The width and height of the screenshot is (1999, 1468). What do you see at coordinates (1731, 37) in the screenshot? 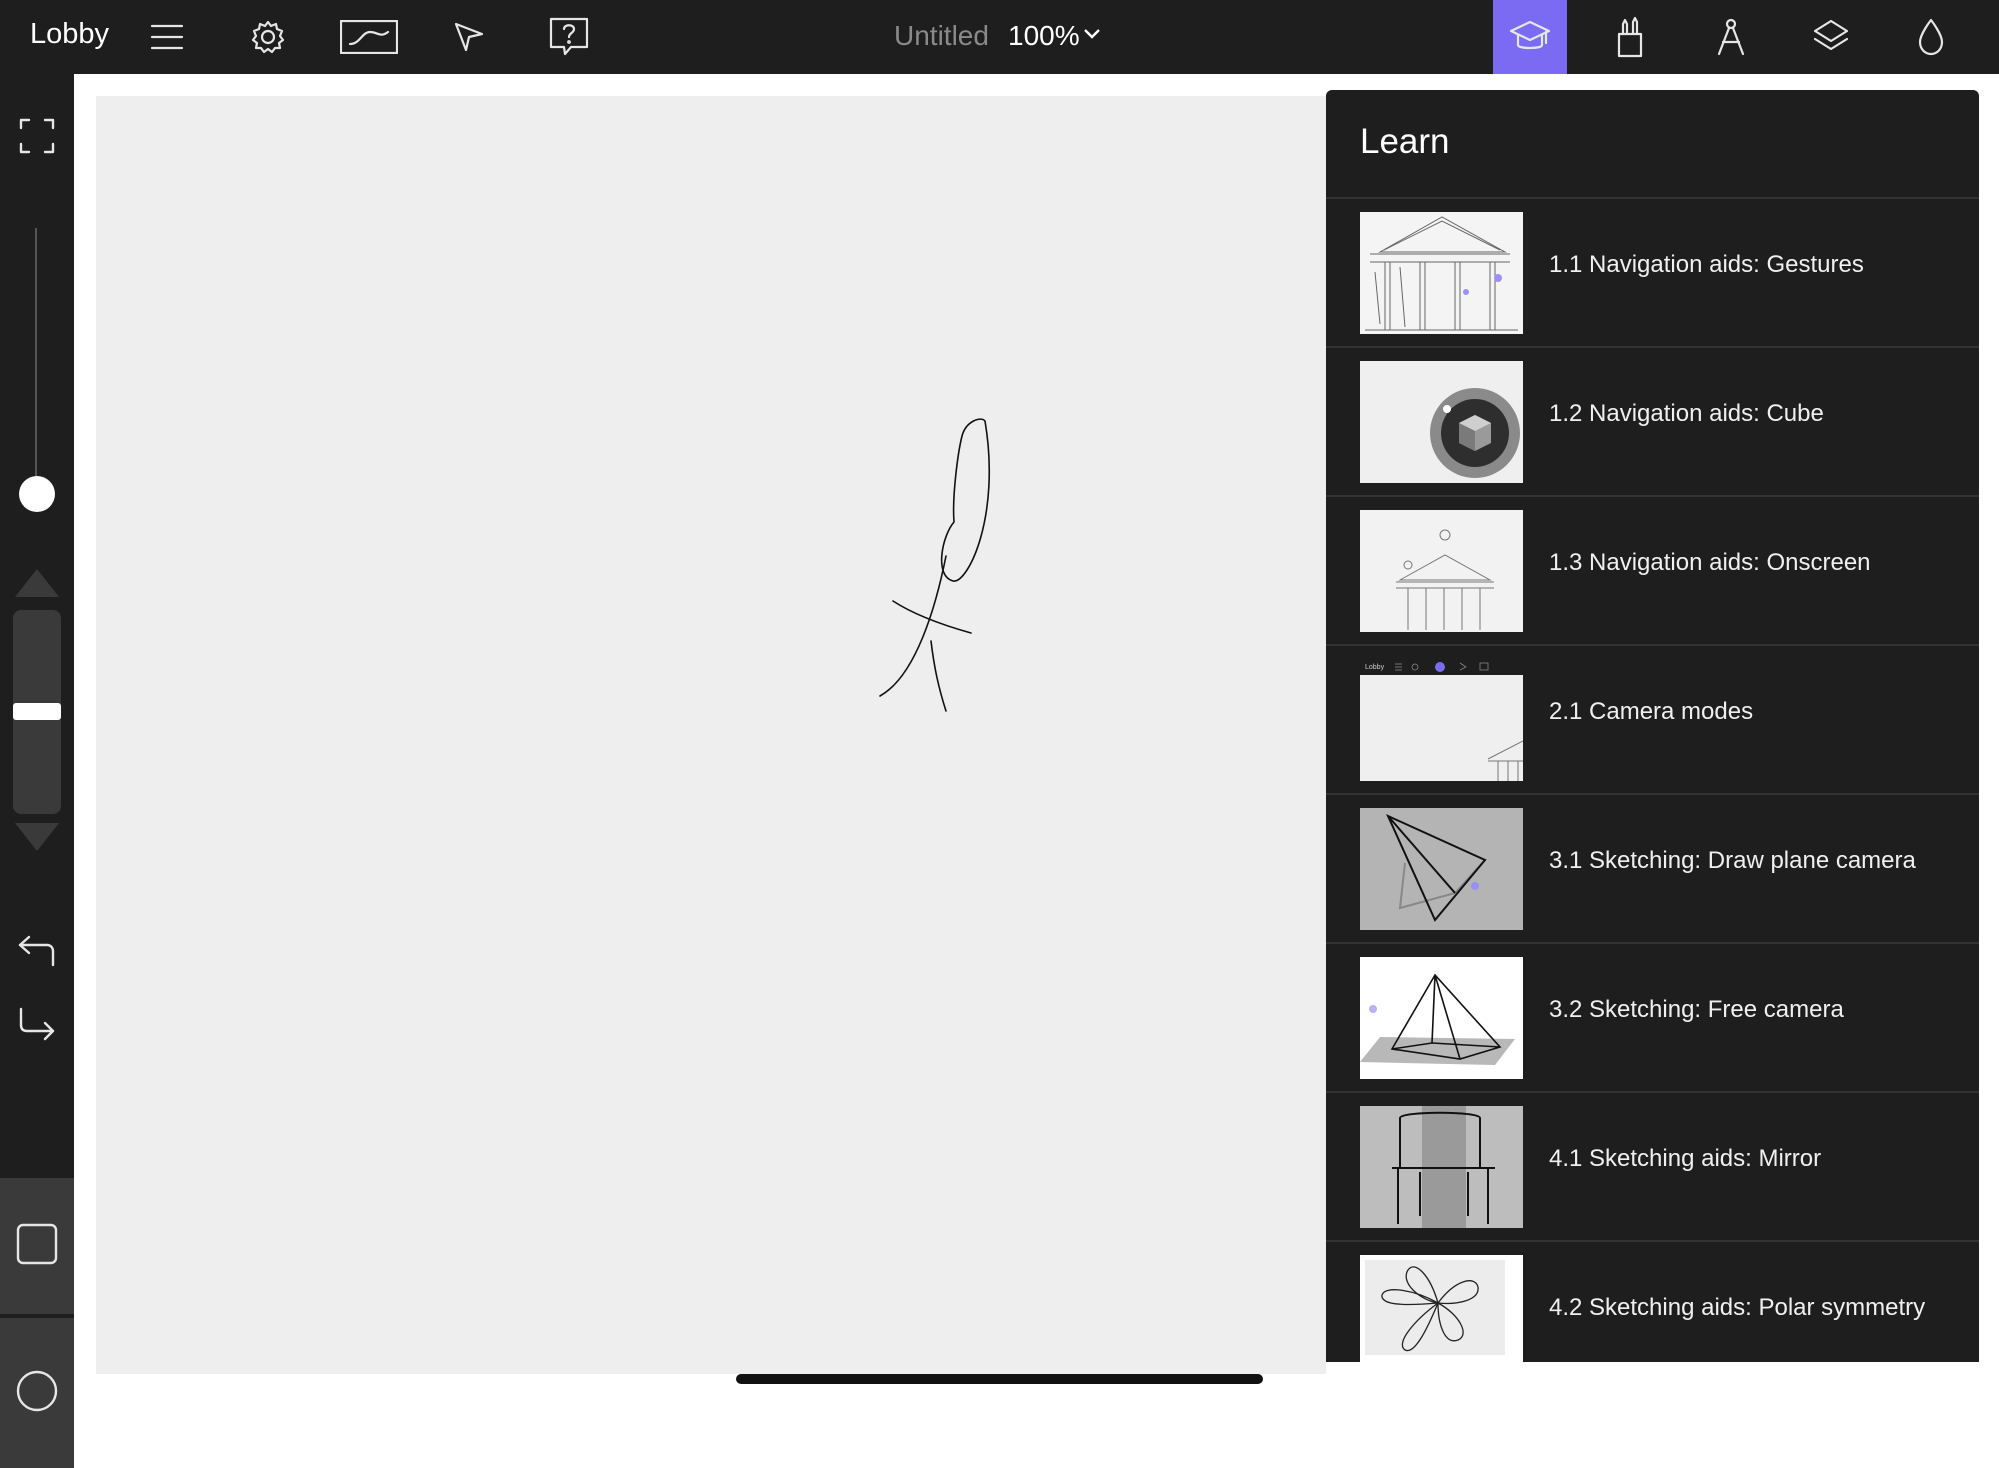
I see `compass-icon` at bounding box center [1731, 37].